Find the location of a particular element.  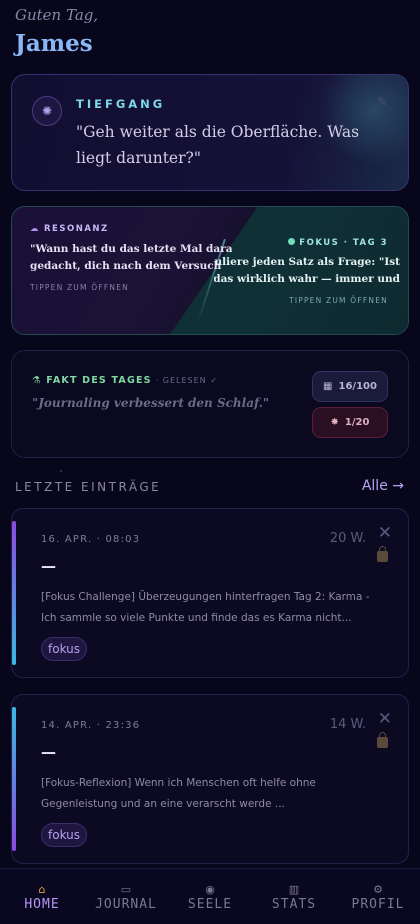

entry-word-count: 20 W. is located at coordinates (347, 538).